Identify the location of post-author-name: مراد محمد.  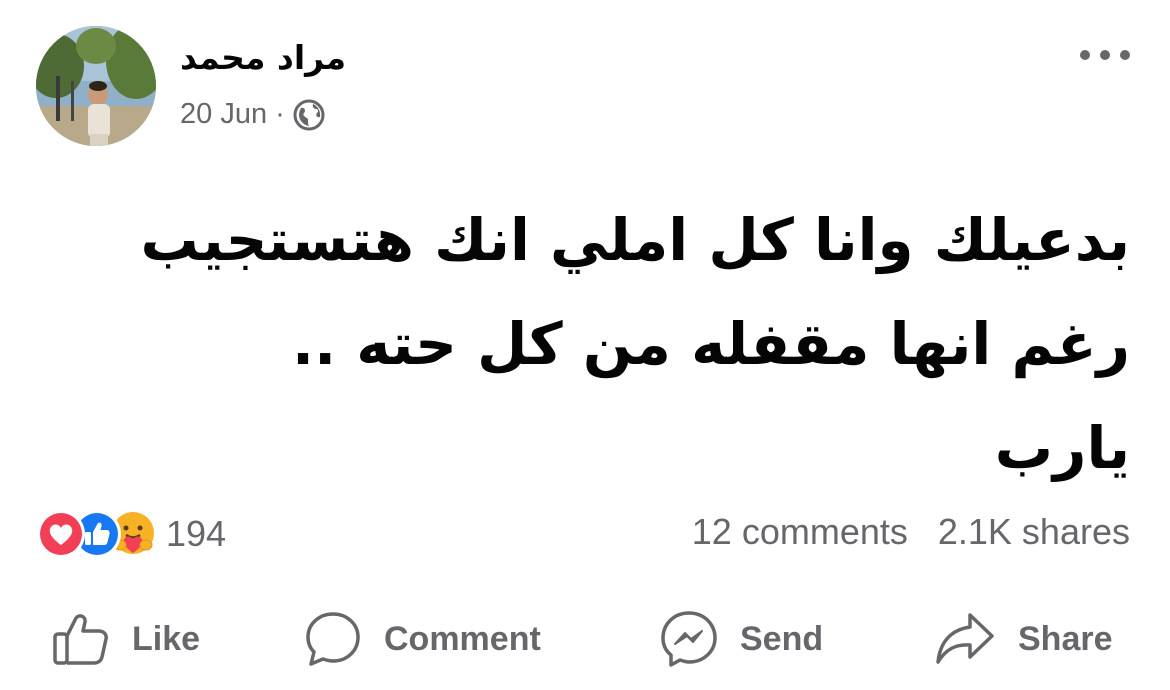
(263, 57).